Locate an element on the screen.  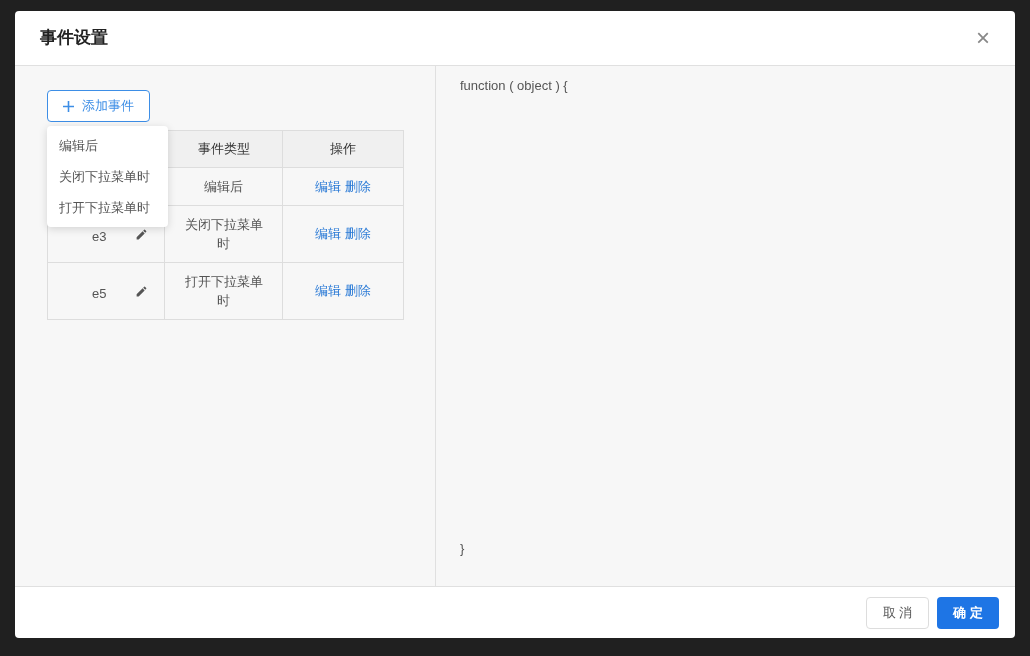
close-button: × is located at coordinates (983, 38).